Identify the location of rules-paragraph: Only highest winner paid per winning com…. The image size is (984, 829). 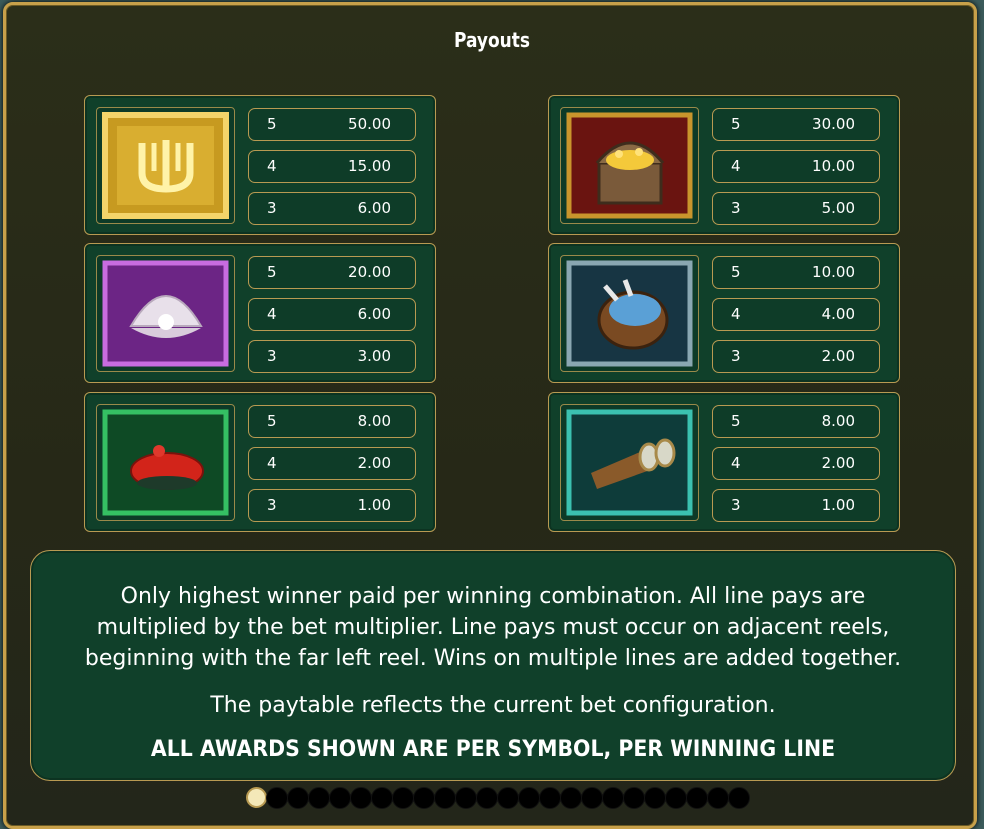
(493, 627).